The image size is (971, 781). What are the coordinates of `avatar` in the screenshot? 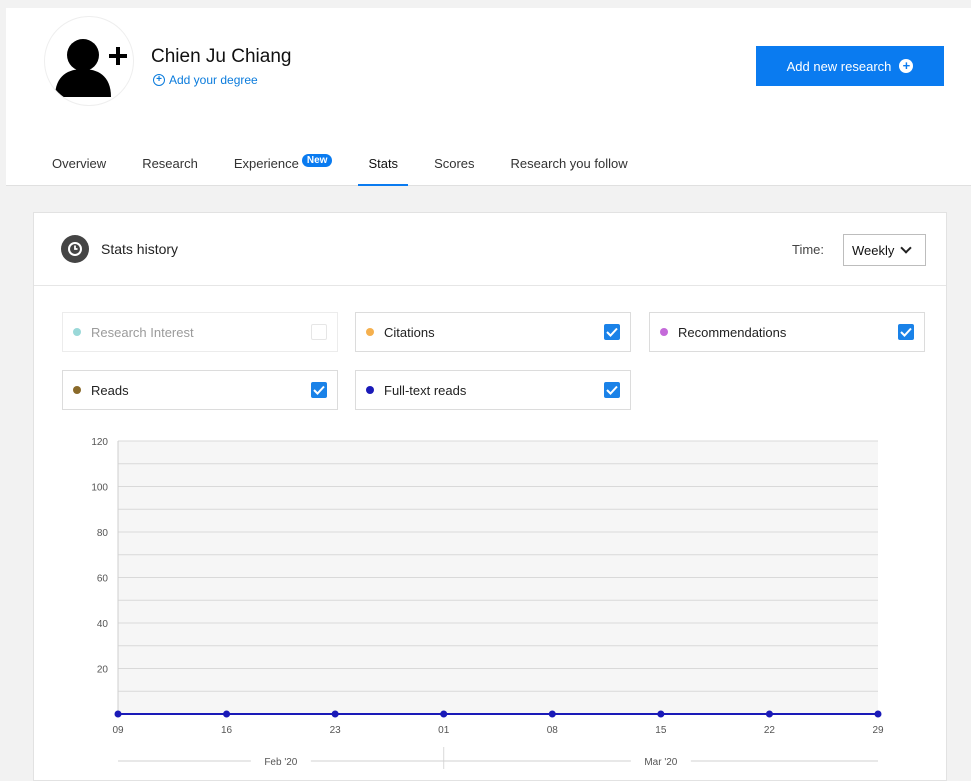 It's located at (89, 61).